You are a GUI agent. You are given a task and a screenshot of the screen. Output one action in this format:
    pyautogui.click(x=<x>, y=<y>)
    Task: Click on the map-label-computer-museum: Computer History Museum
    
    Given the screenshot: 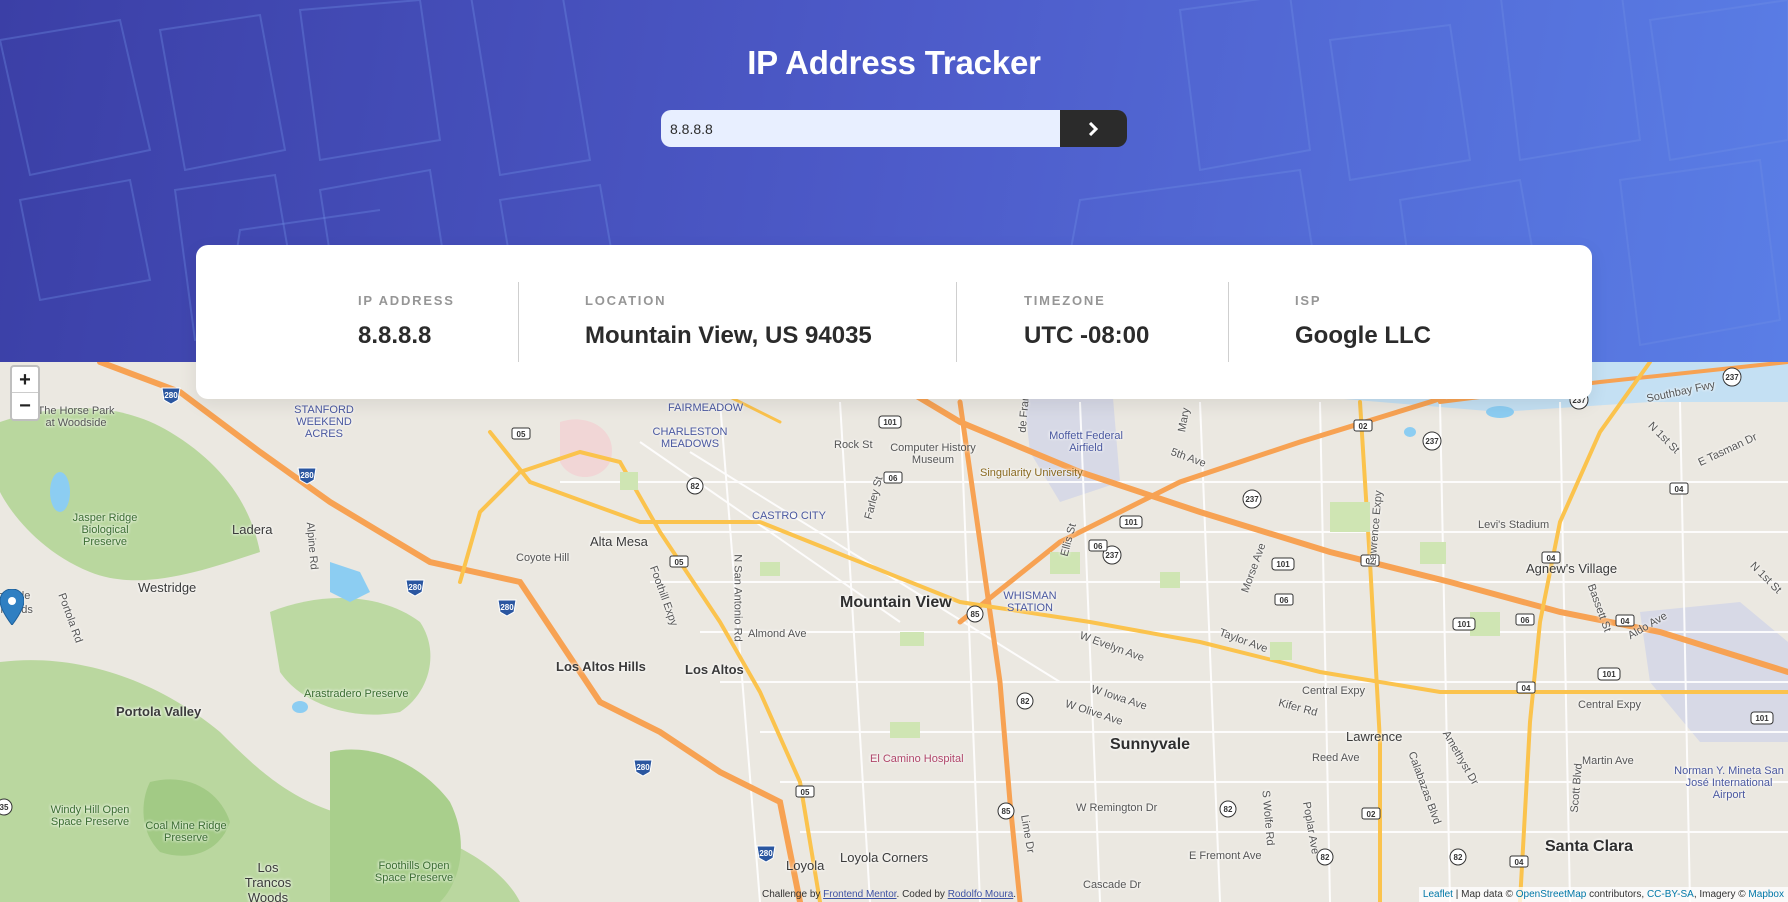 What is the action you would take?
    pyautogui.click(x=933, y=454)
    